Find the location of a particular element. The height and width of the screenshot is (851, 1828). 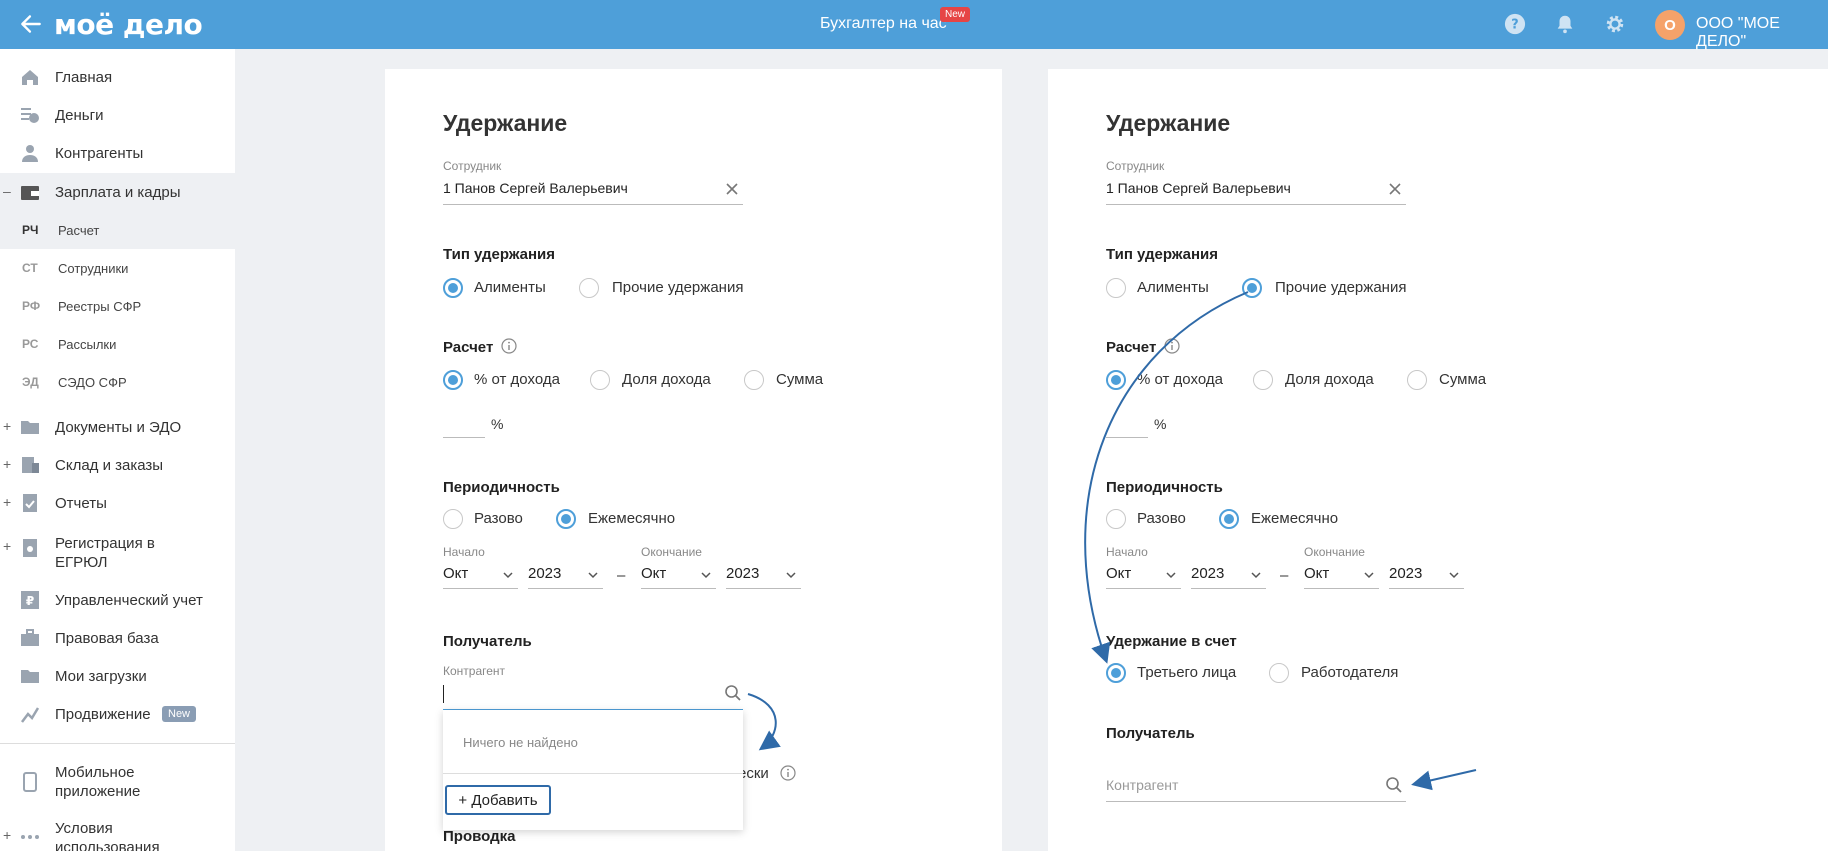

promotion-icon is located at coordinates (30, 715).